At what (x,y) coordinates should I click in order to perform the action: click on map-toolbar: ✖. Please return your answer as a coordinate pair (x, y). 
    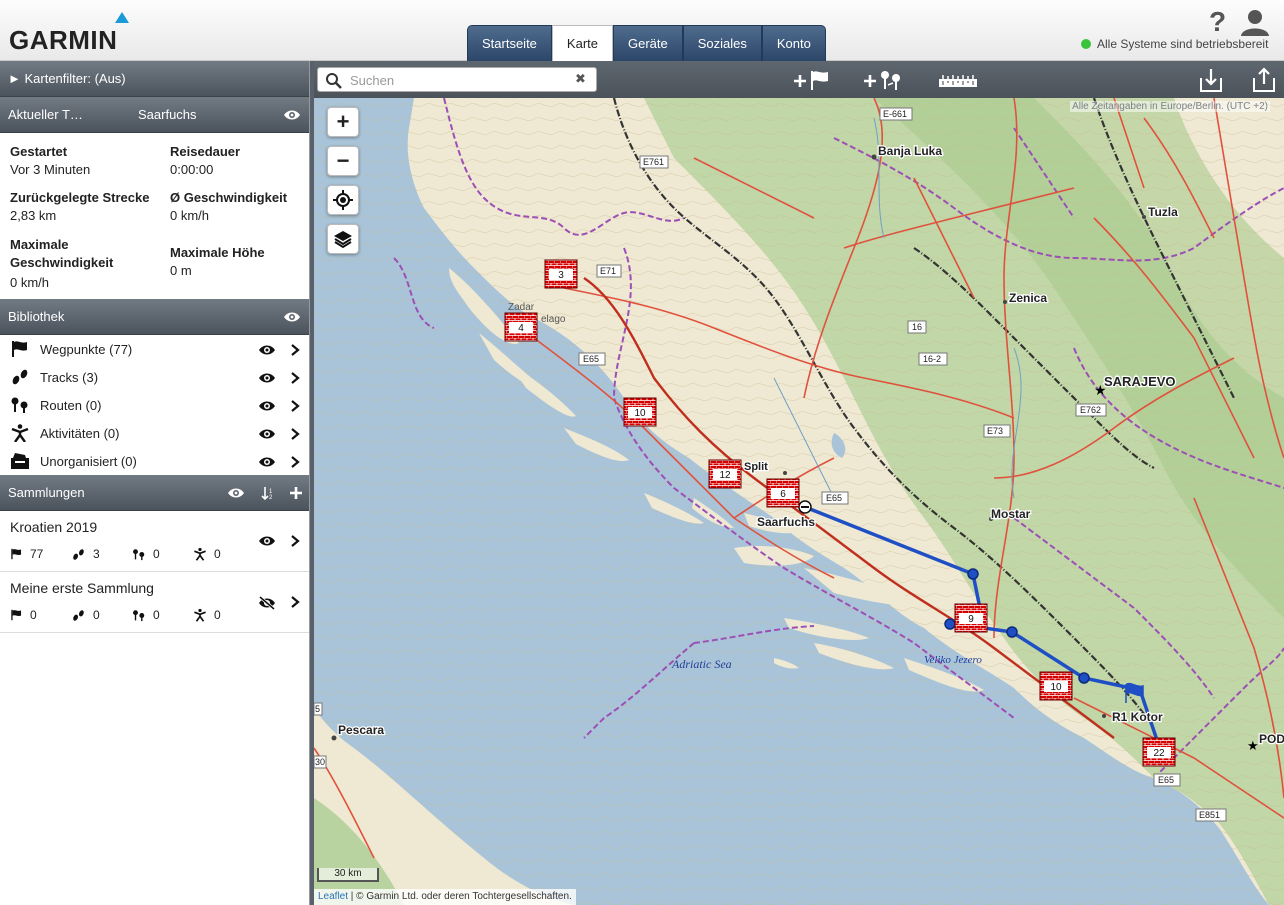
    Looking at the image, I should click on (799, 79).